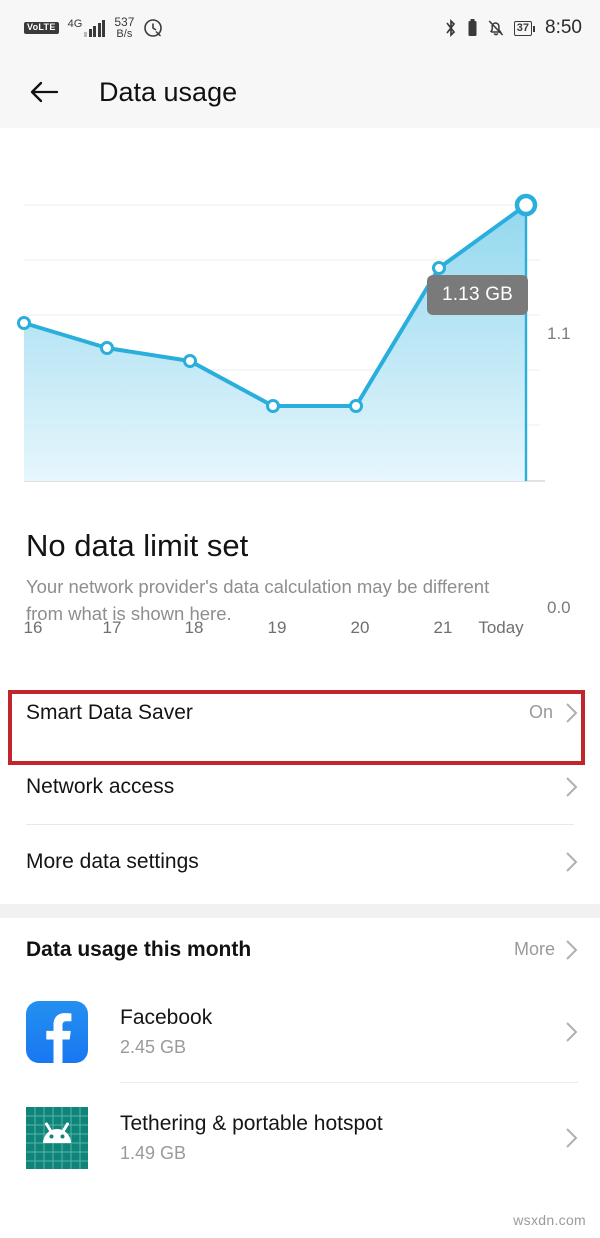 This screenshot has width=600, height=1238. Describe the element at coordinates (342, 1031) in the screenshot. I see `app-info: Facebook 2.45 GB` at that location.